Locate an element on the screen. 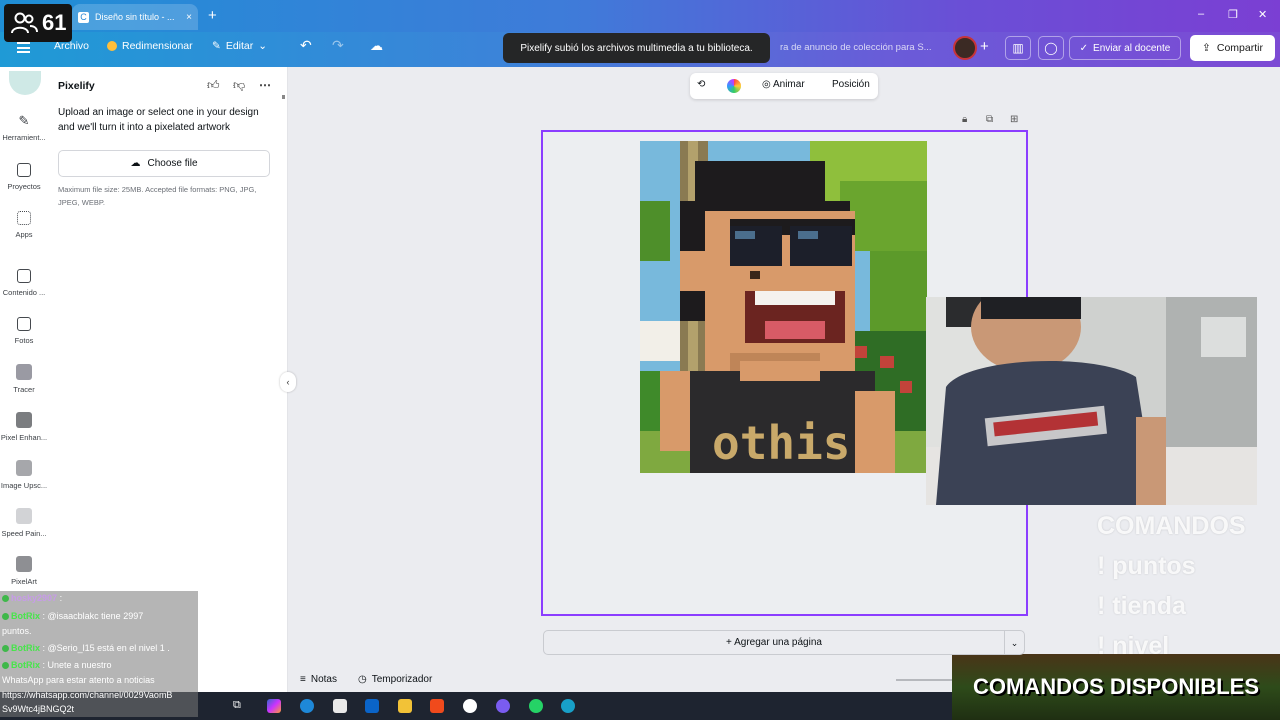  pixelart-app-icon is located at coordinates (24, 564).